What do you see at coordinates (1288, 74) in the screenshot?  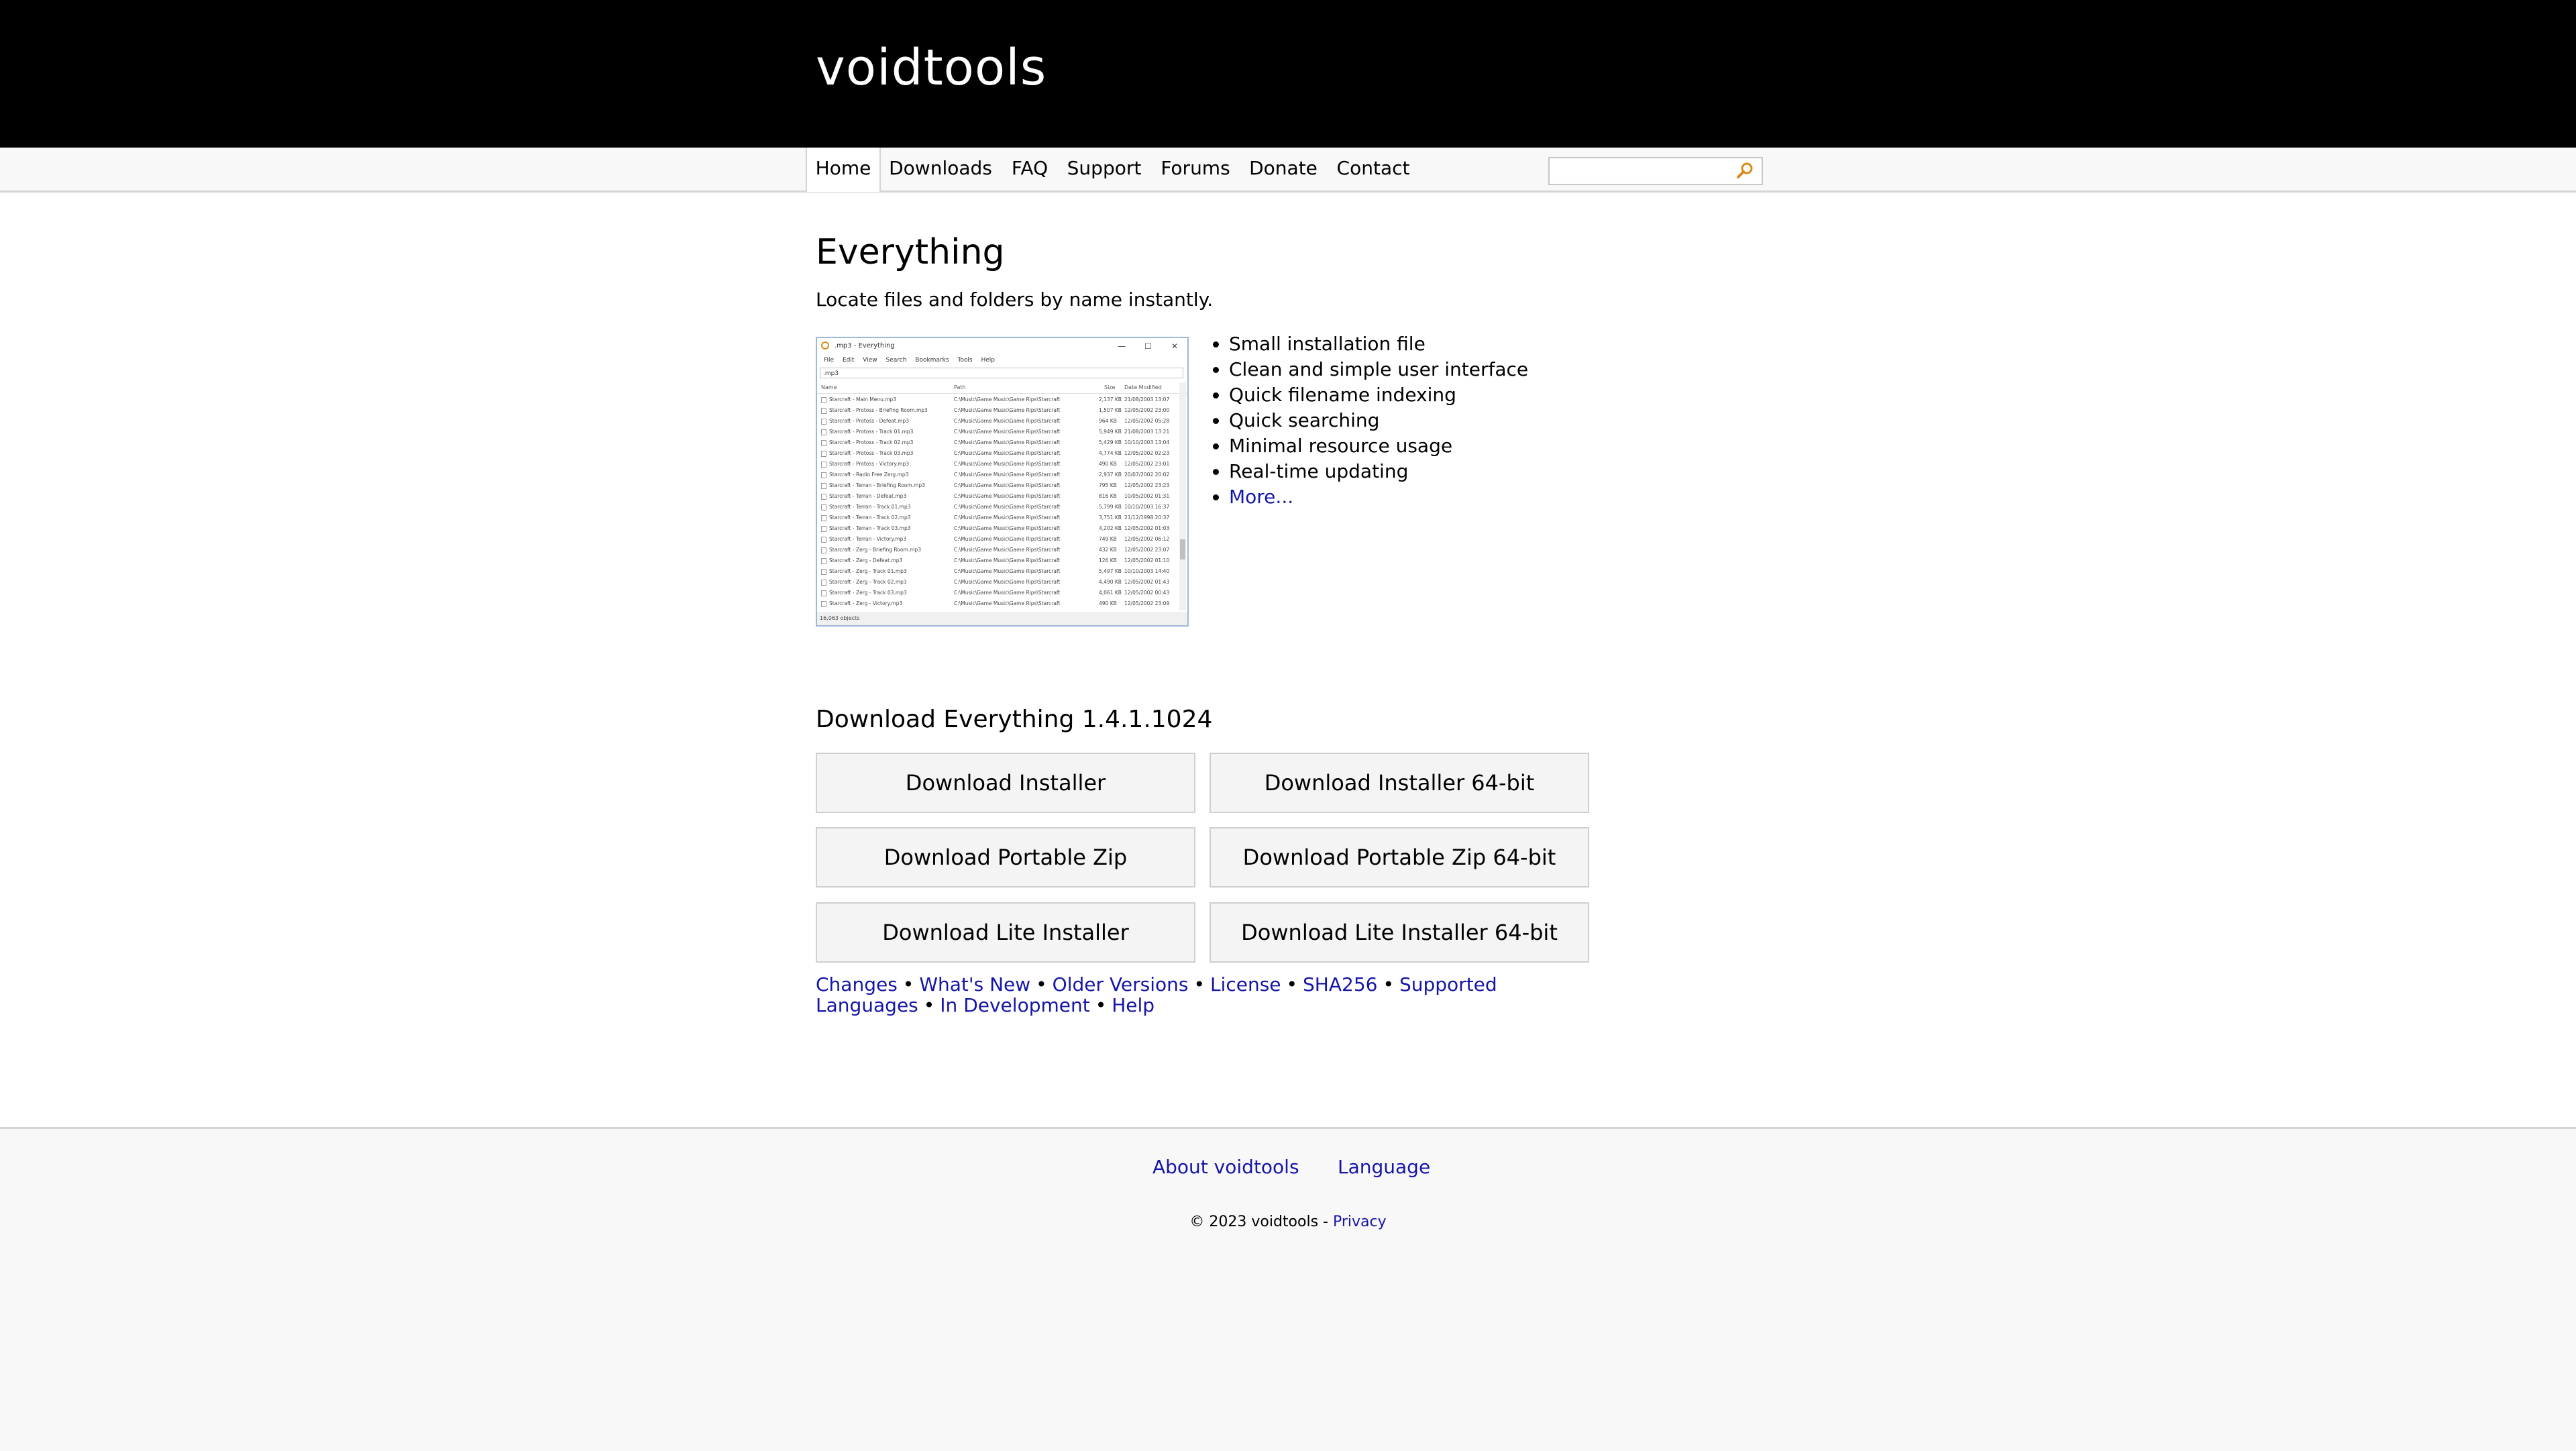 I see `site-header: voidtools` at bounding box center [1288, 74].